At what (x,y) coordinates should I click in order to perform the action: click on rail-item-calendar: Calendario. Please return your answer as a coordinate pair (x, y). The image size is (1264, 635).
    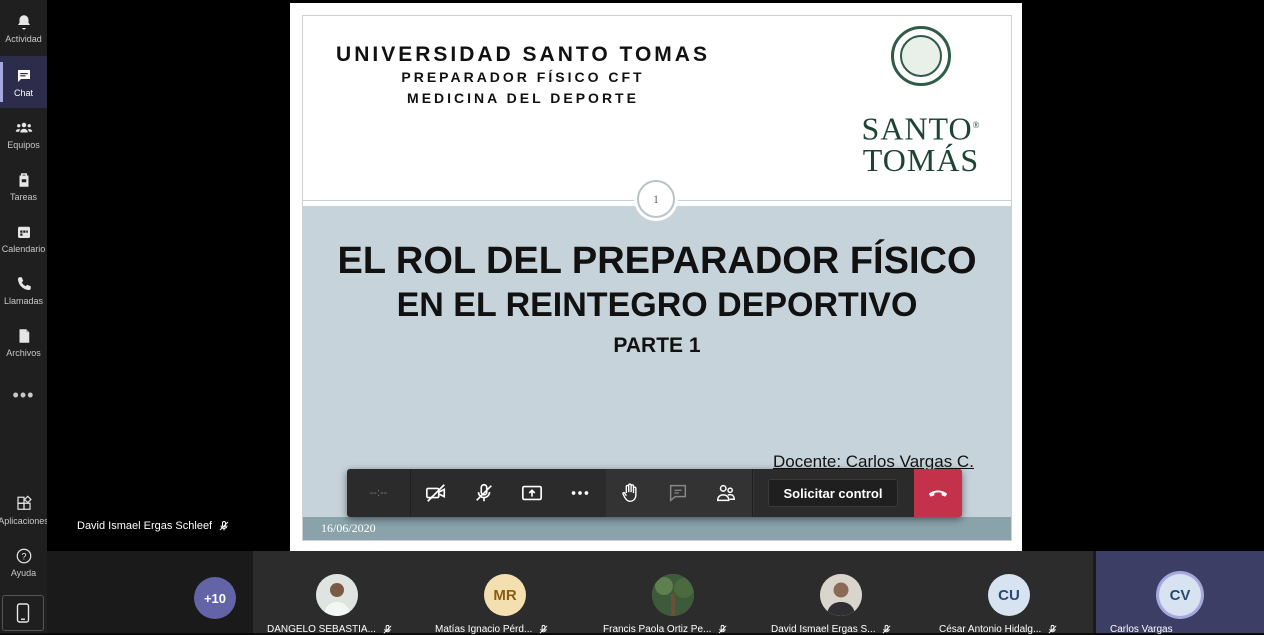
    Looking at the image, I should click on (23, 238).